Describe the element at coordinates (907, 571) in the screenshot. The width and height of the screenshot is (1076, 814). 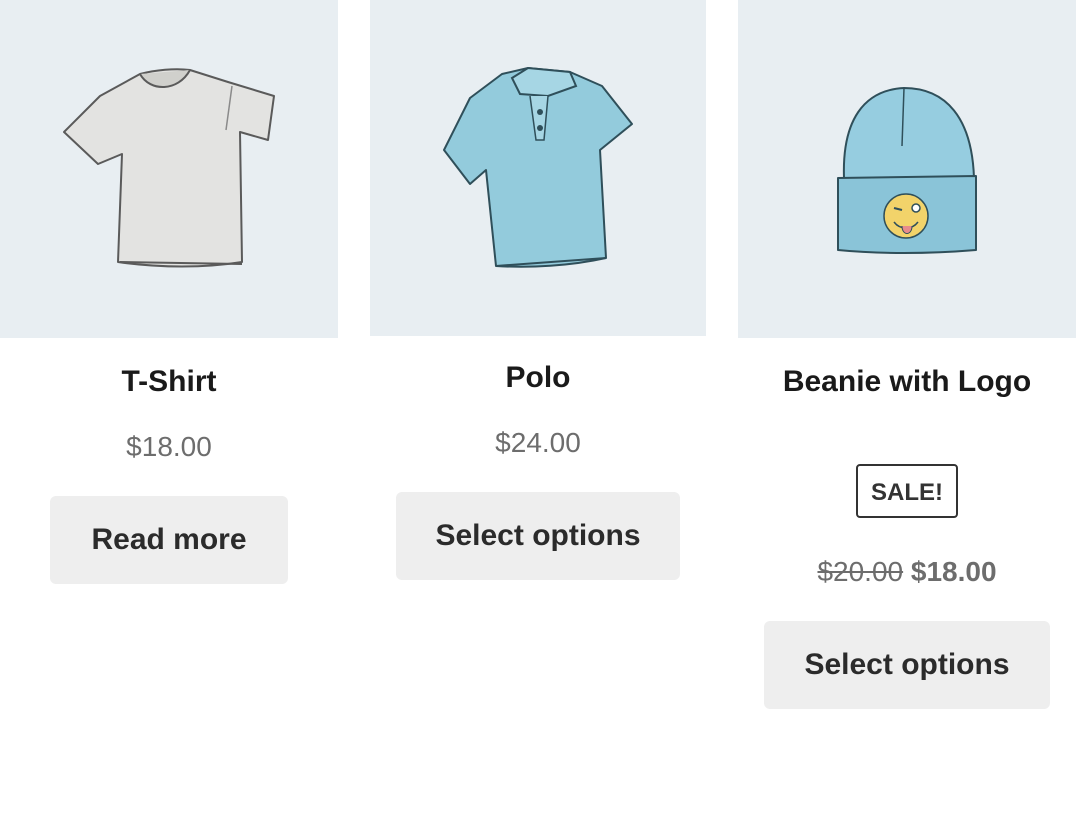
I see `product-price: $20.00 $18.00` at that location.